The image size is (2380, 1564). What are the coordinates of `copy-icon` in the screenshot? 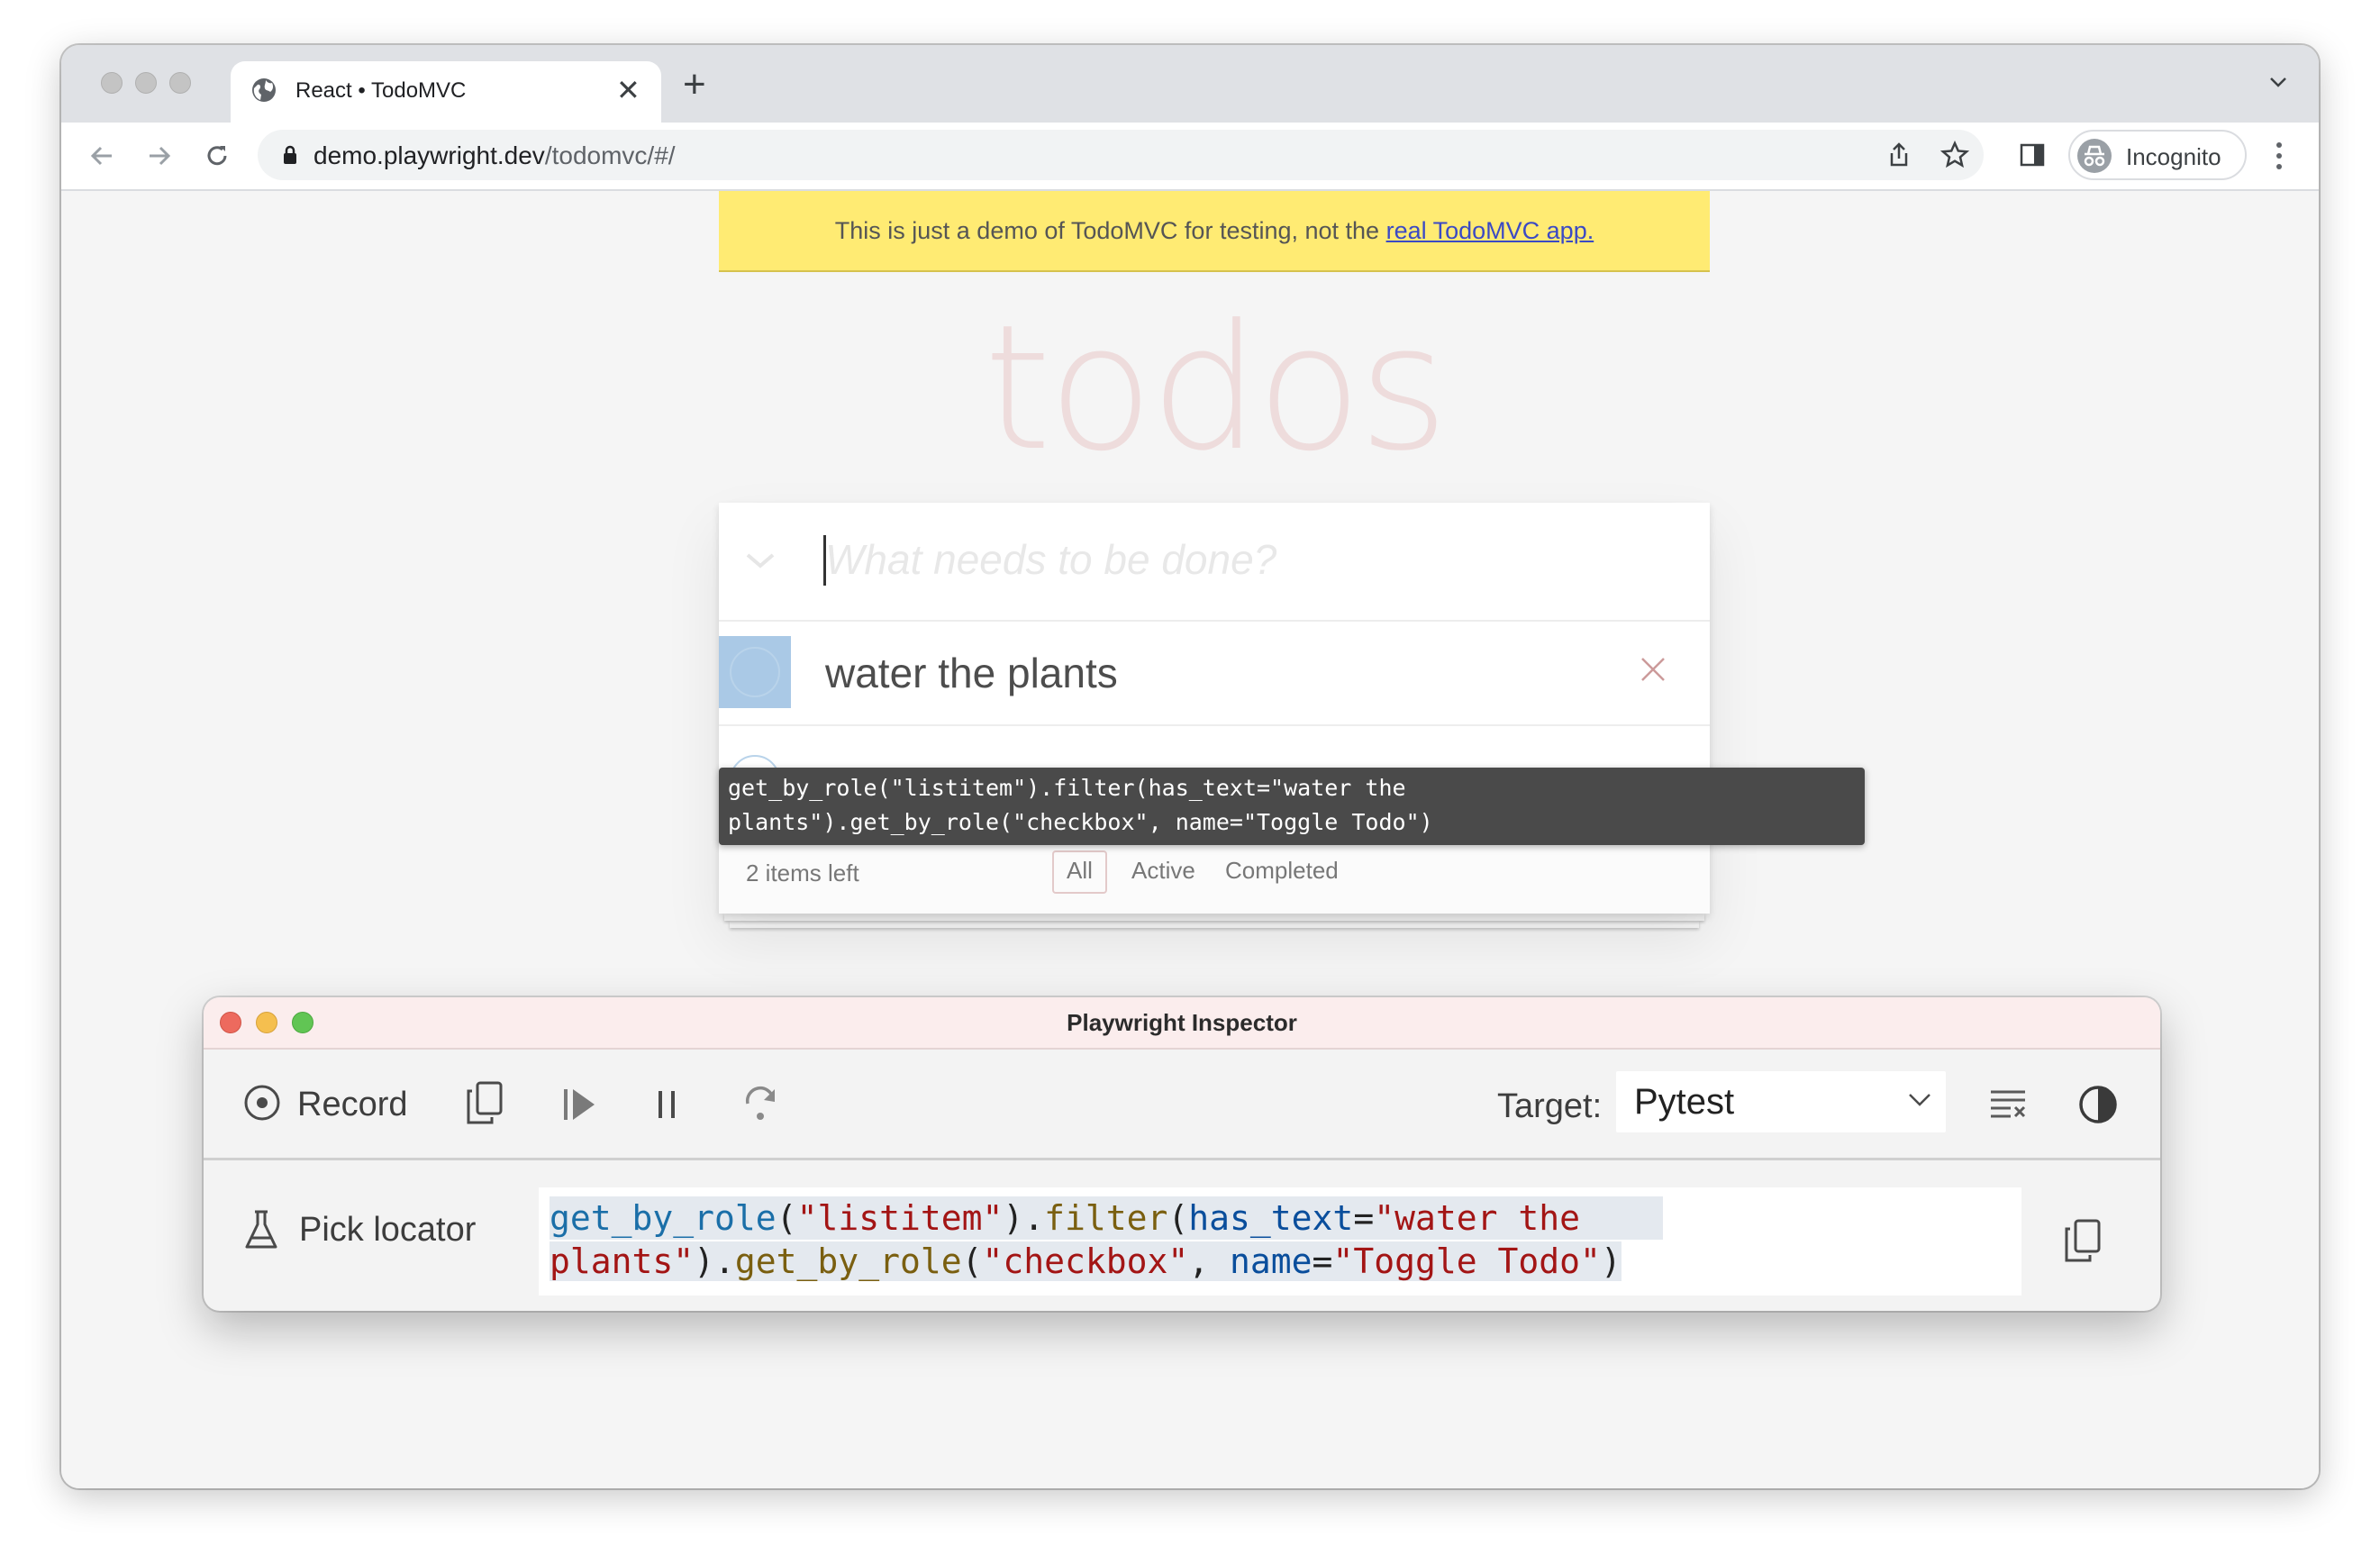 It's located at (484, 1102).